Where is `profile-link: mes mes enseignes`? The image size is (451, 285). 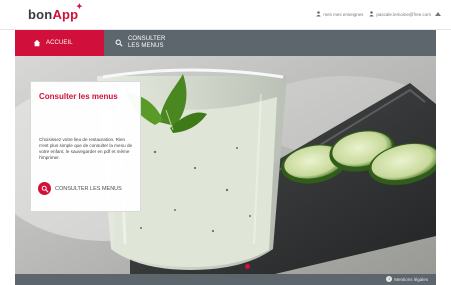 profile-link: mes mes enseignes is located at coordinates (339, 14).